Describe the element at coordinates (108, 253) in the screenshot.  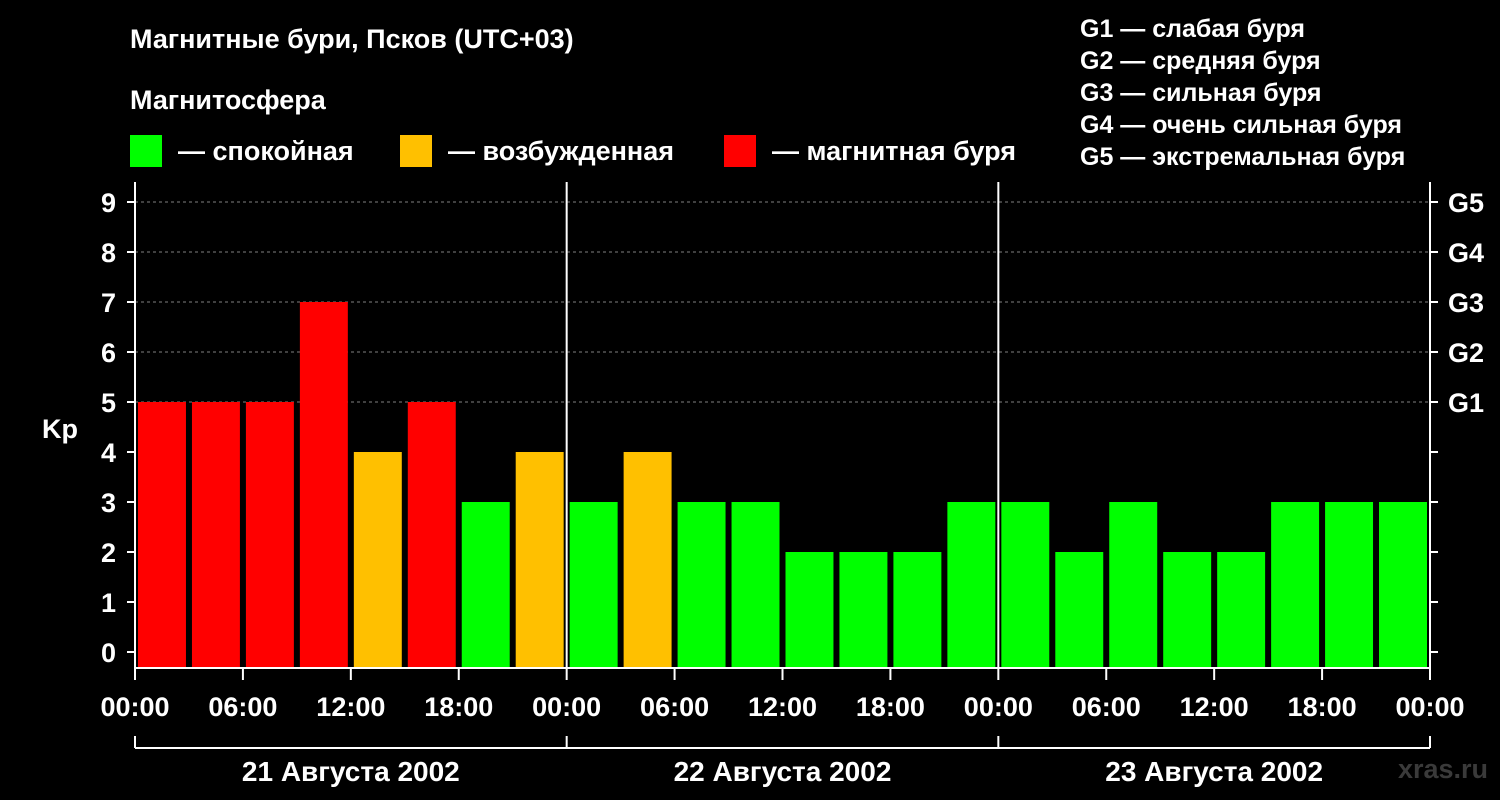
I see `y-tick-label: 8` at that location.